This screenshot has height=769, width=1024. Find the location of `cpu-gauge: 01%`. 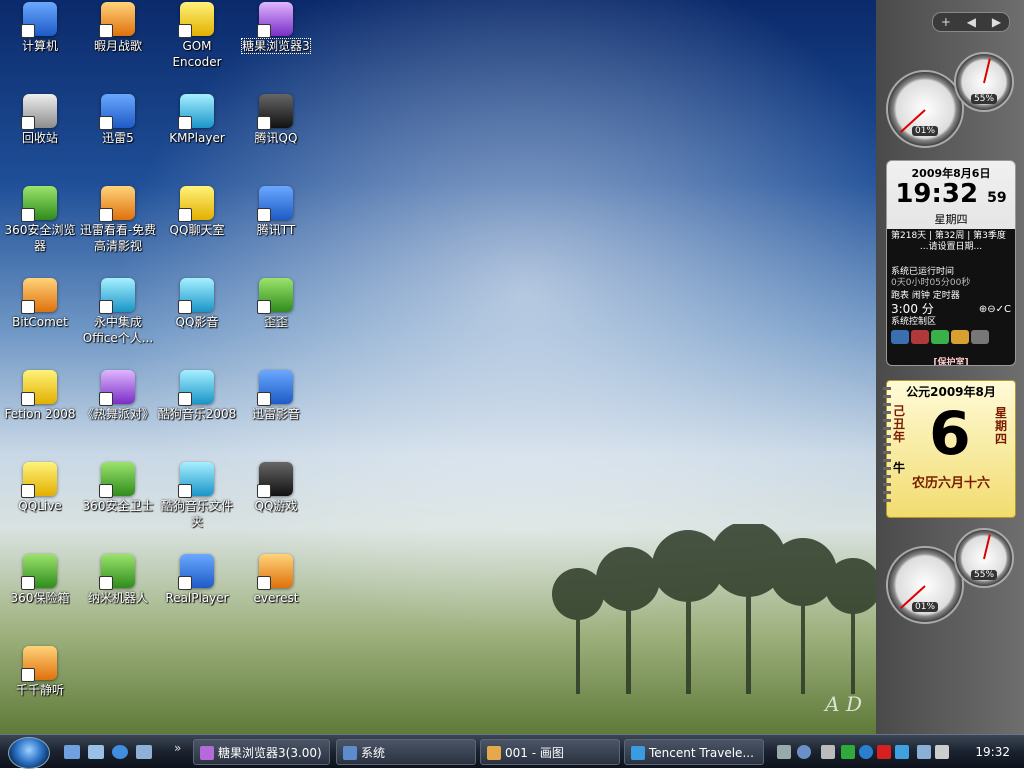

cpu-gauge: 01% is located at coordinates (925, 109).